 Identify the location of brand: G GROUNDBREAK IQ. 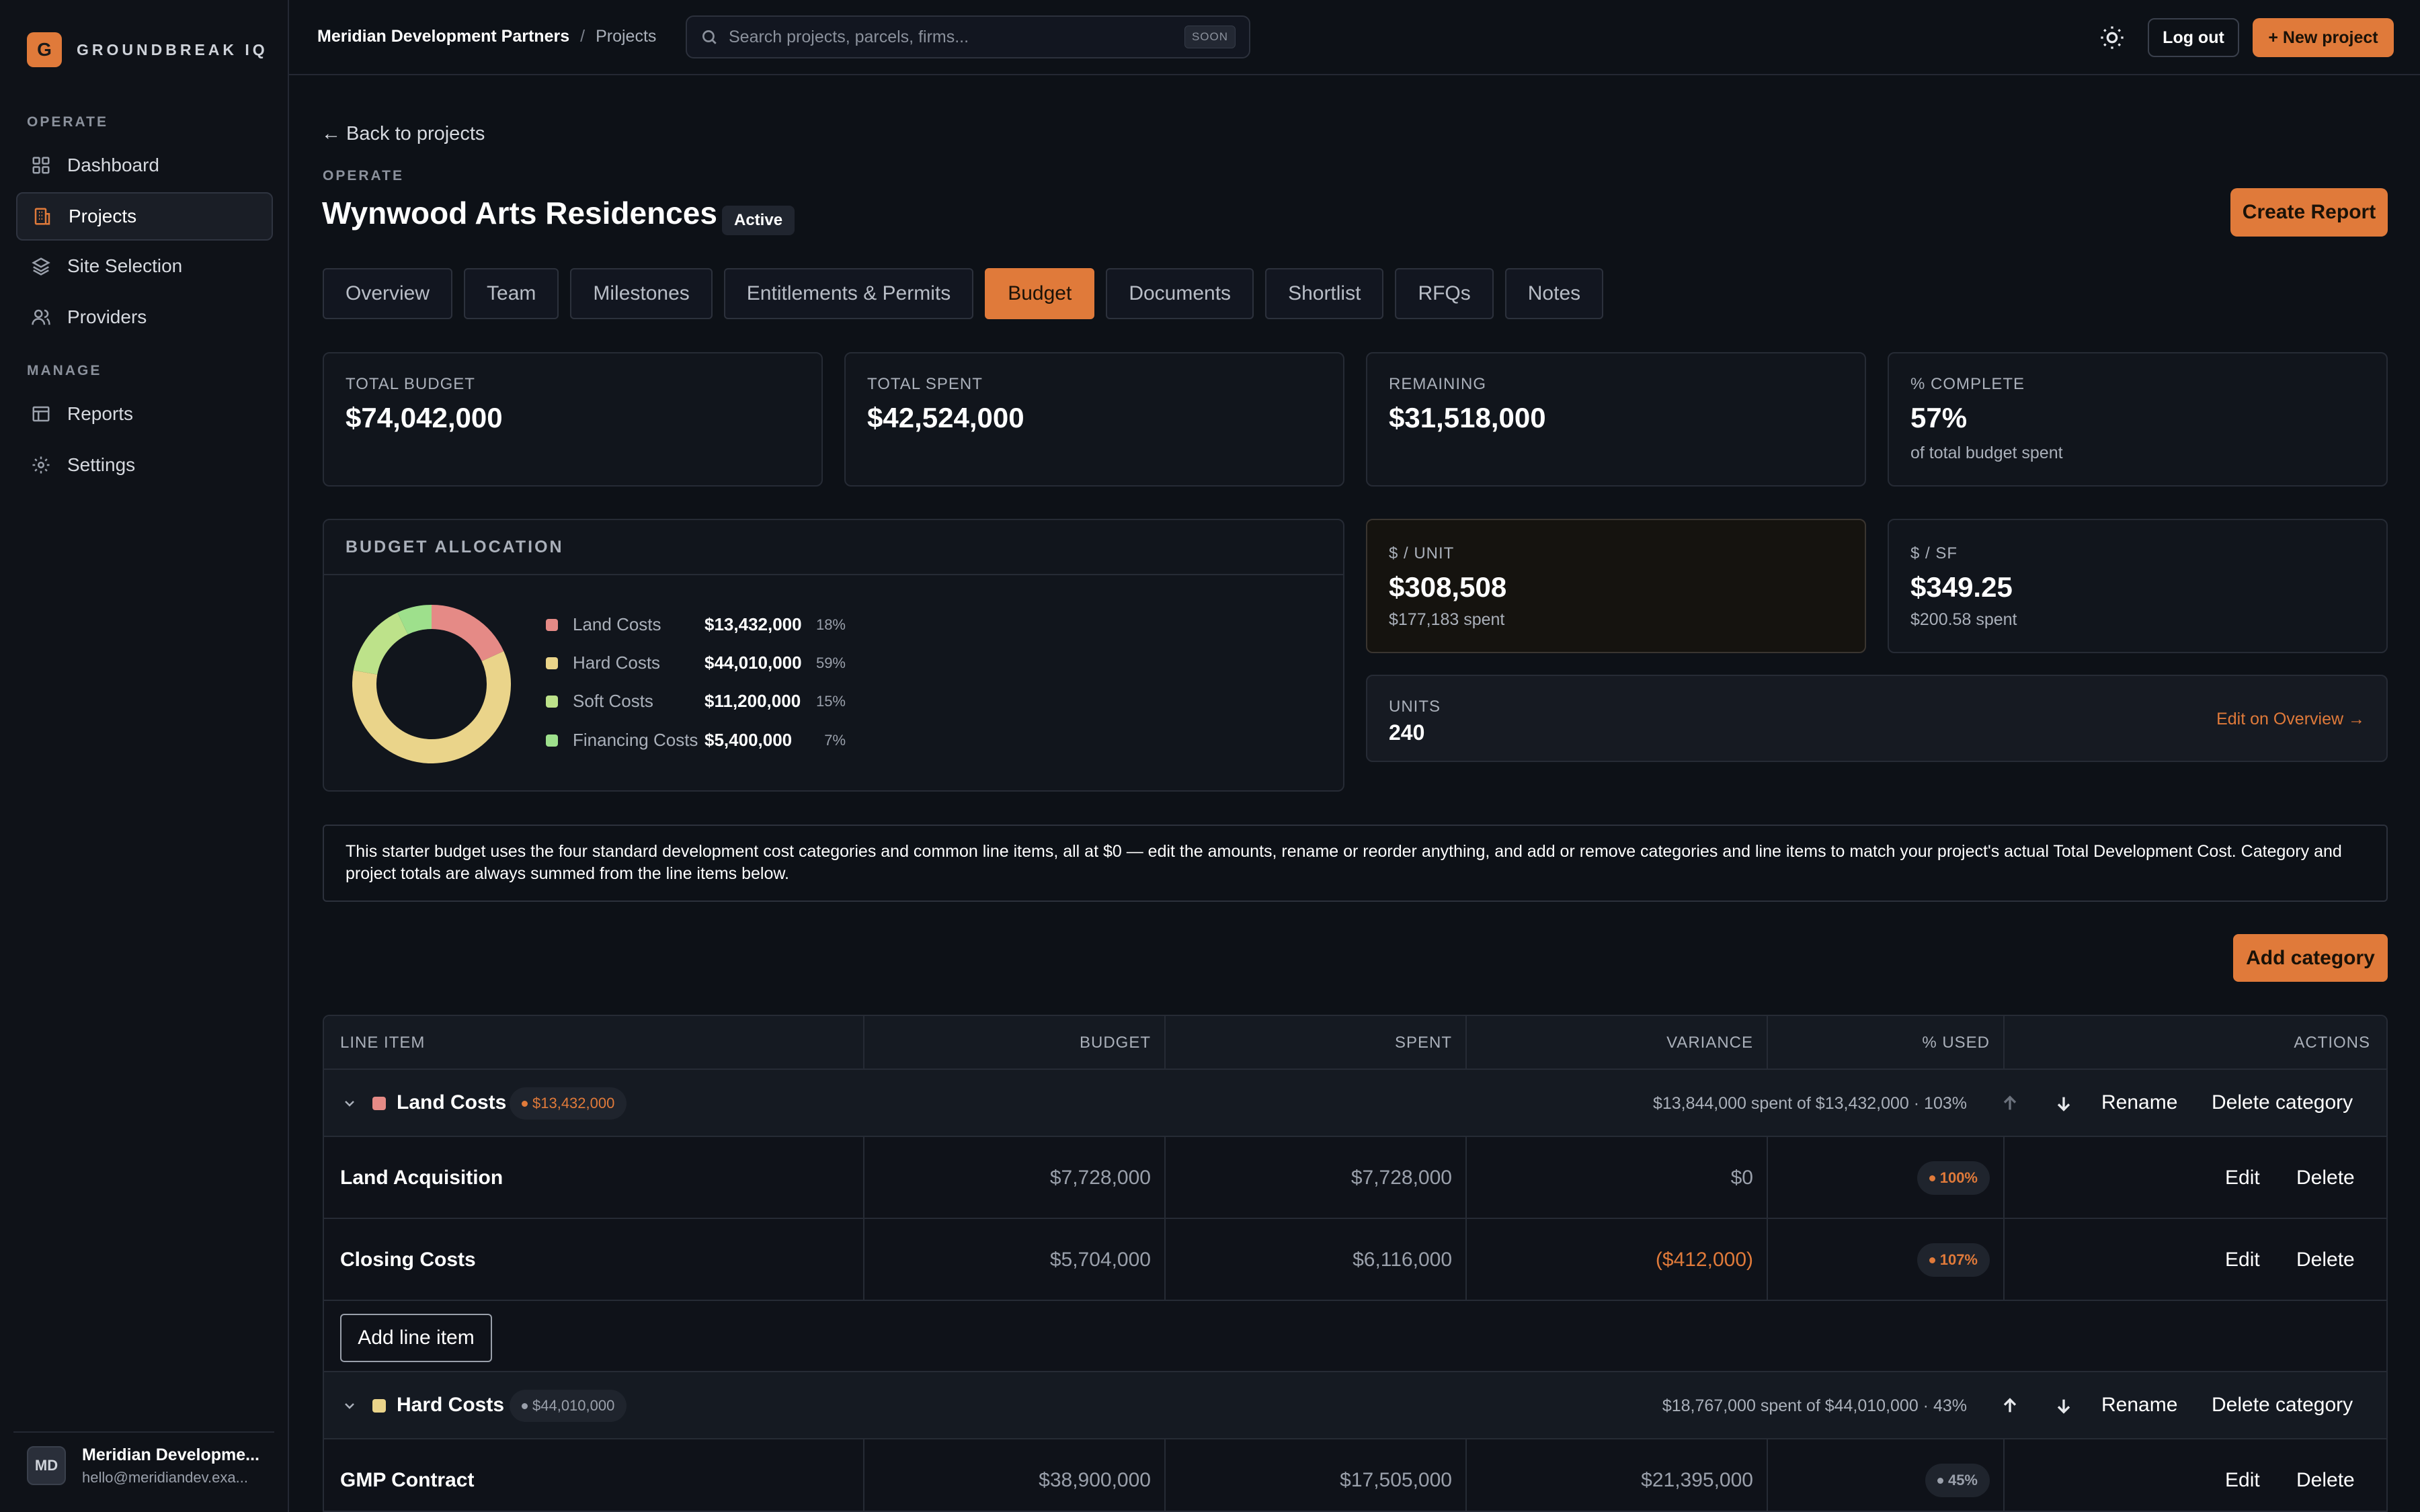
(147, 50).